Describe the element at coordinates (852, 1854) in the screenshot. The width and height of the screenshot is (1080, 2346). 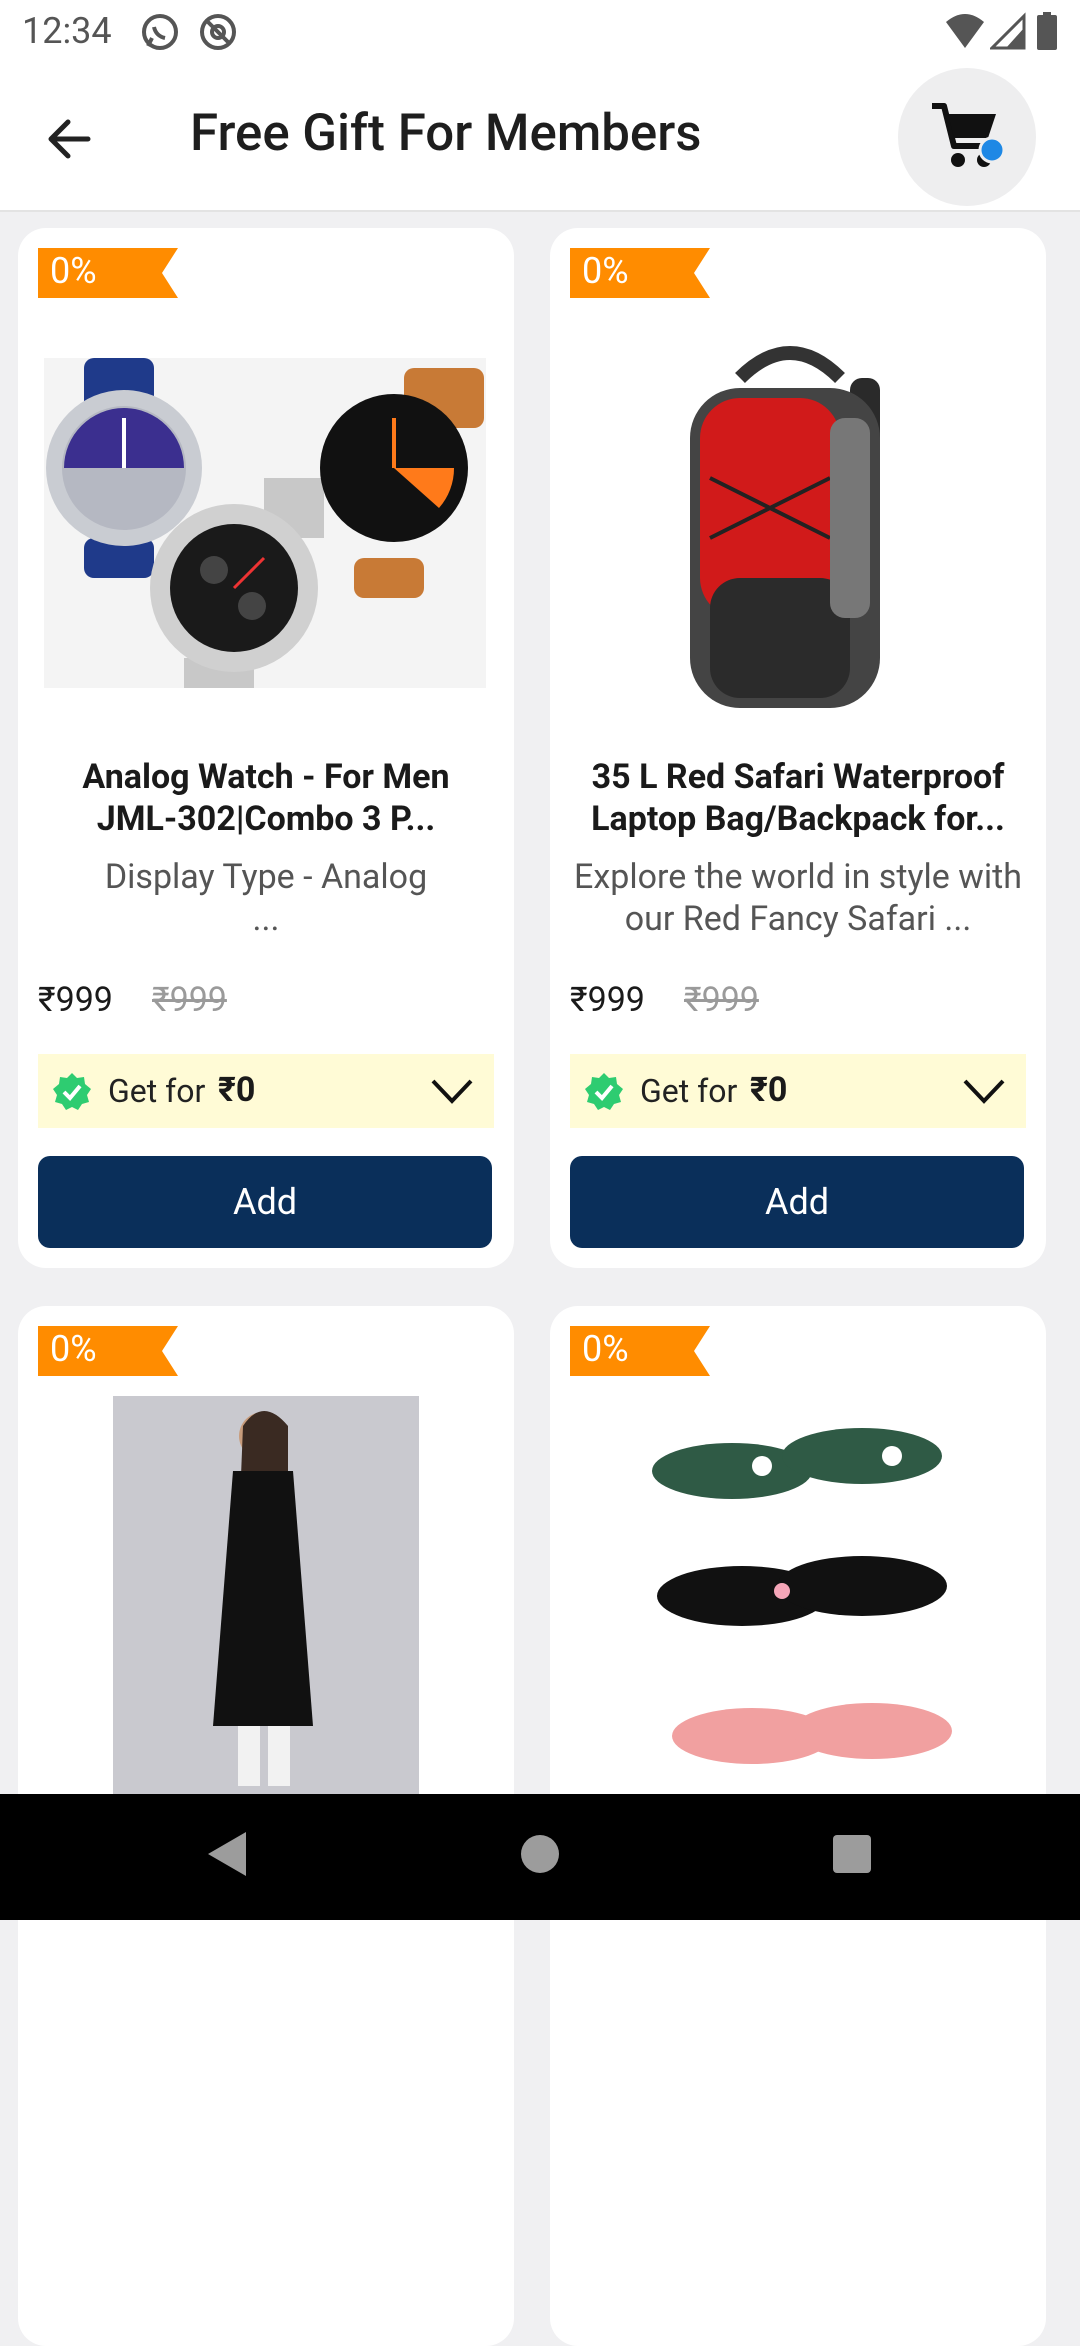
I see `nav-recents-icon` at that location.